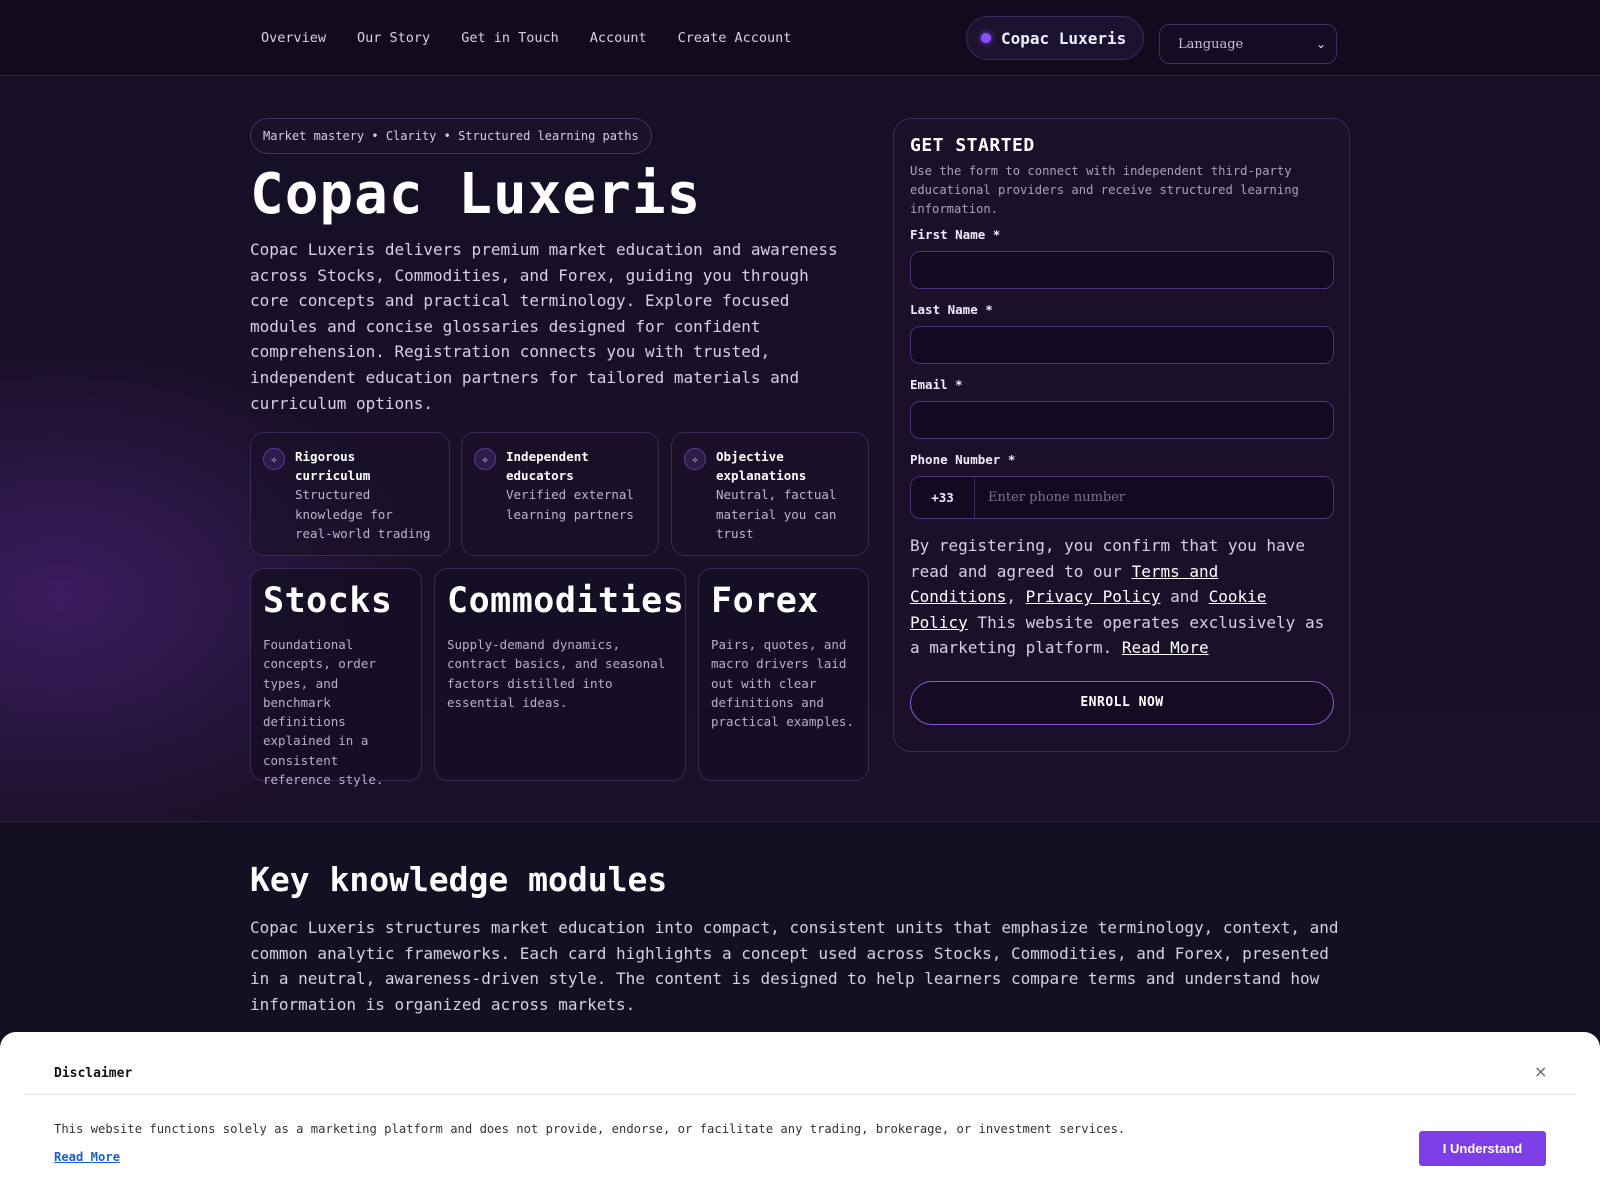 The height and width of the screenshot is (1200, 1600). Describe the element at coordinates (510, 38) in the screenshot. I see `nav-get-in-touch: Get in Touch` at that location.